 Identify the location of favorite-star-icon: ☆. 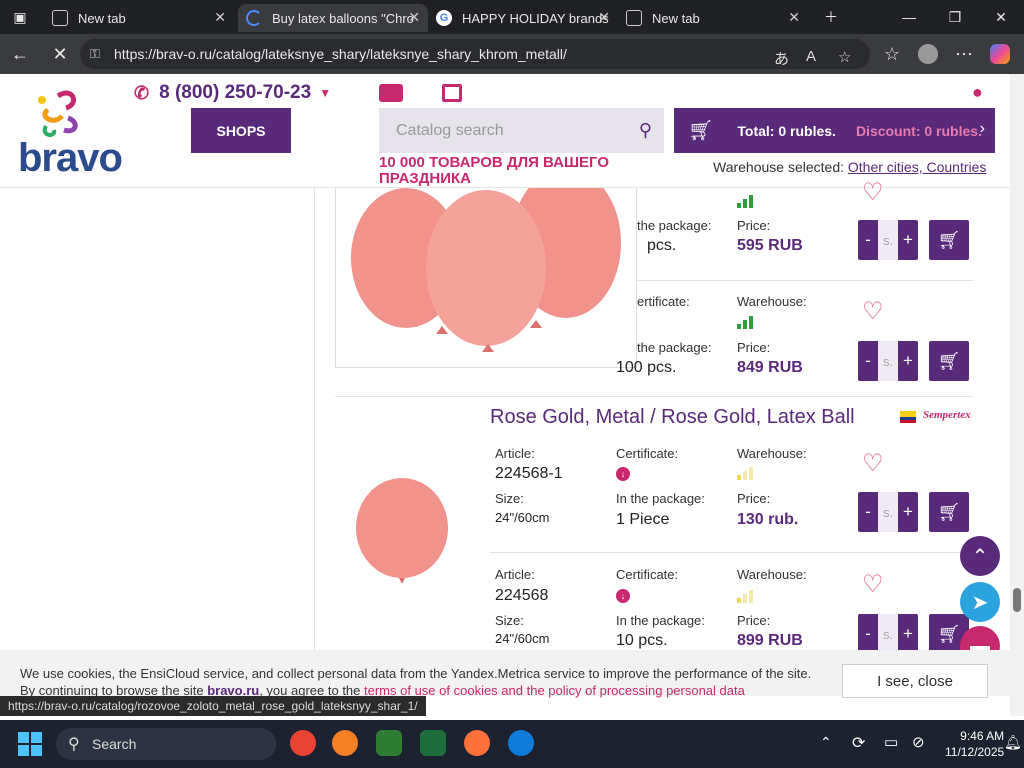
(844, 57).